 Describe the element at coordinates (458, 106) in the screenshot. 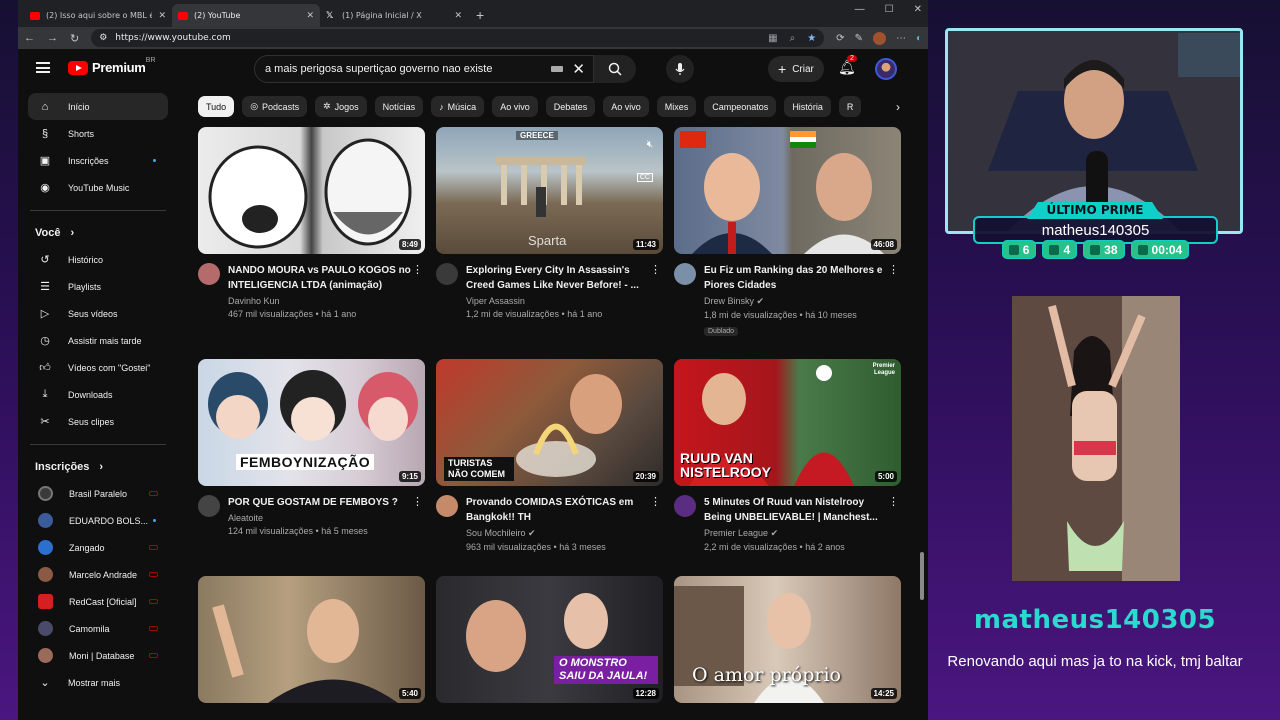

I see `chip: ♪ Música` at that location.